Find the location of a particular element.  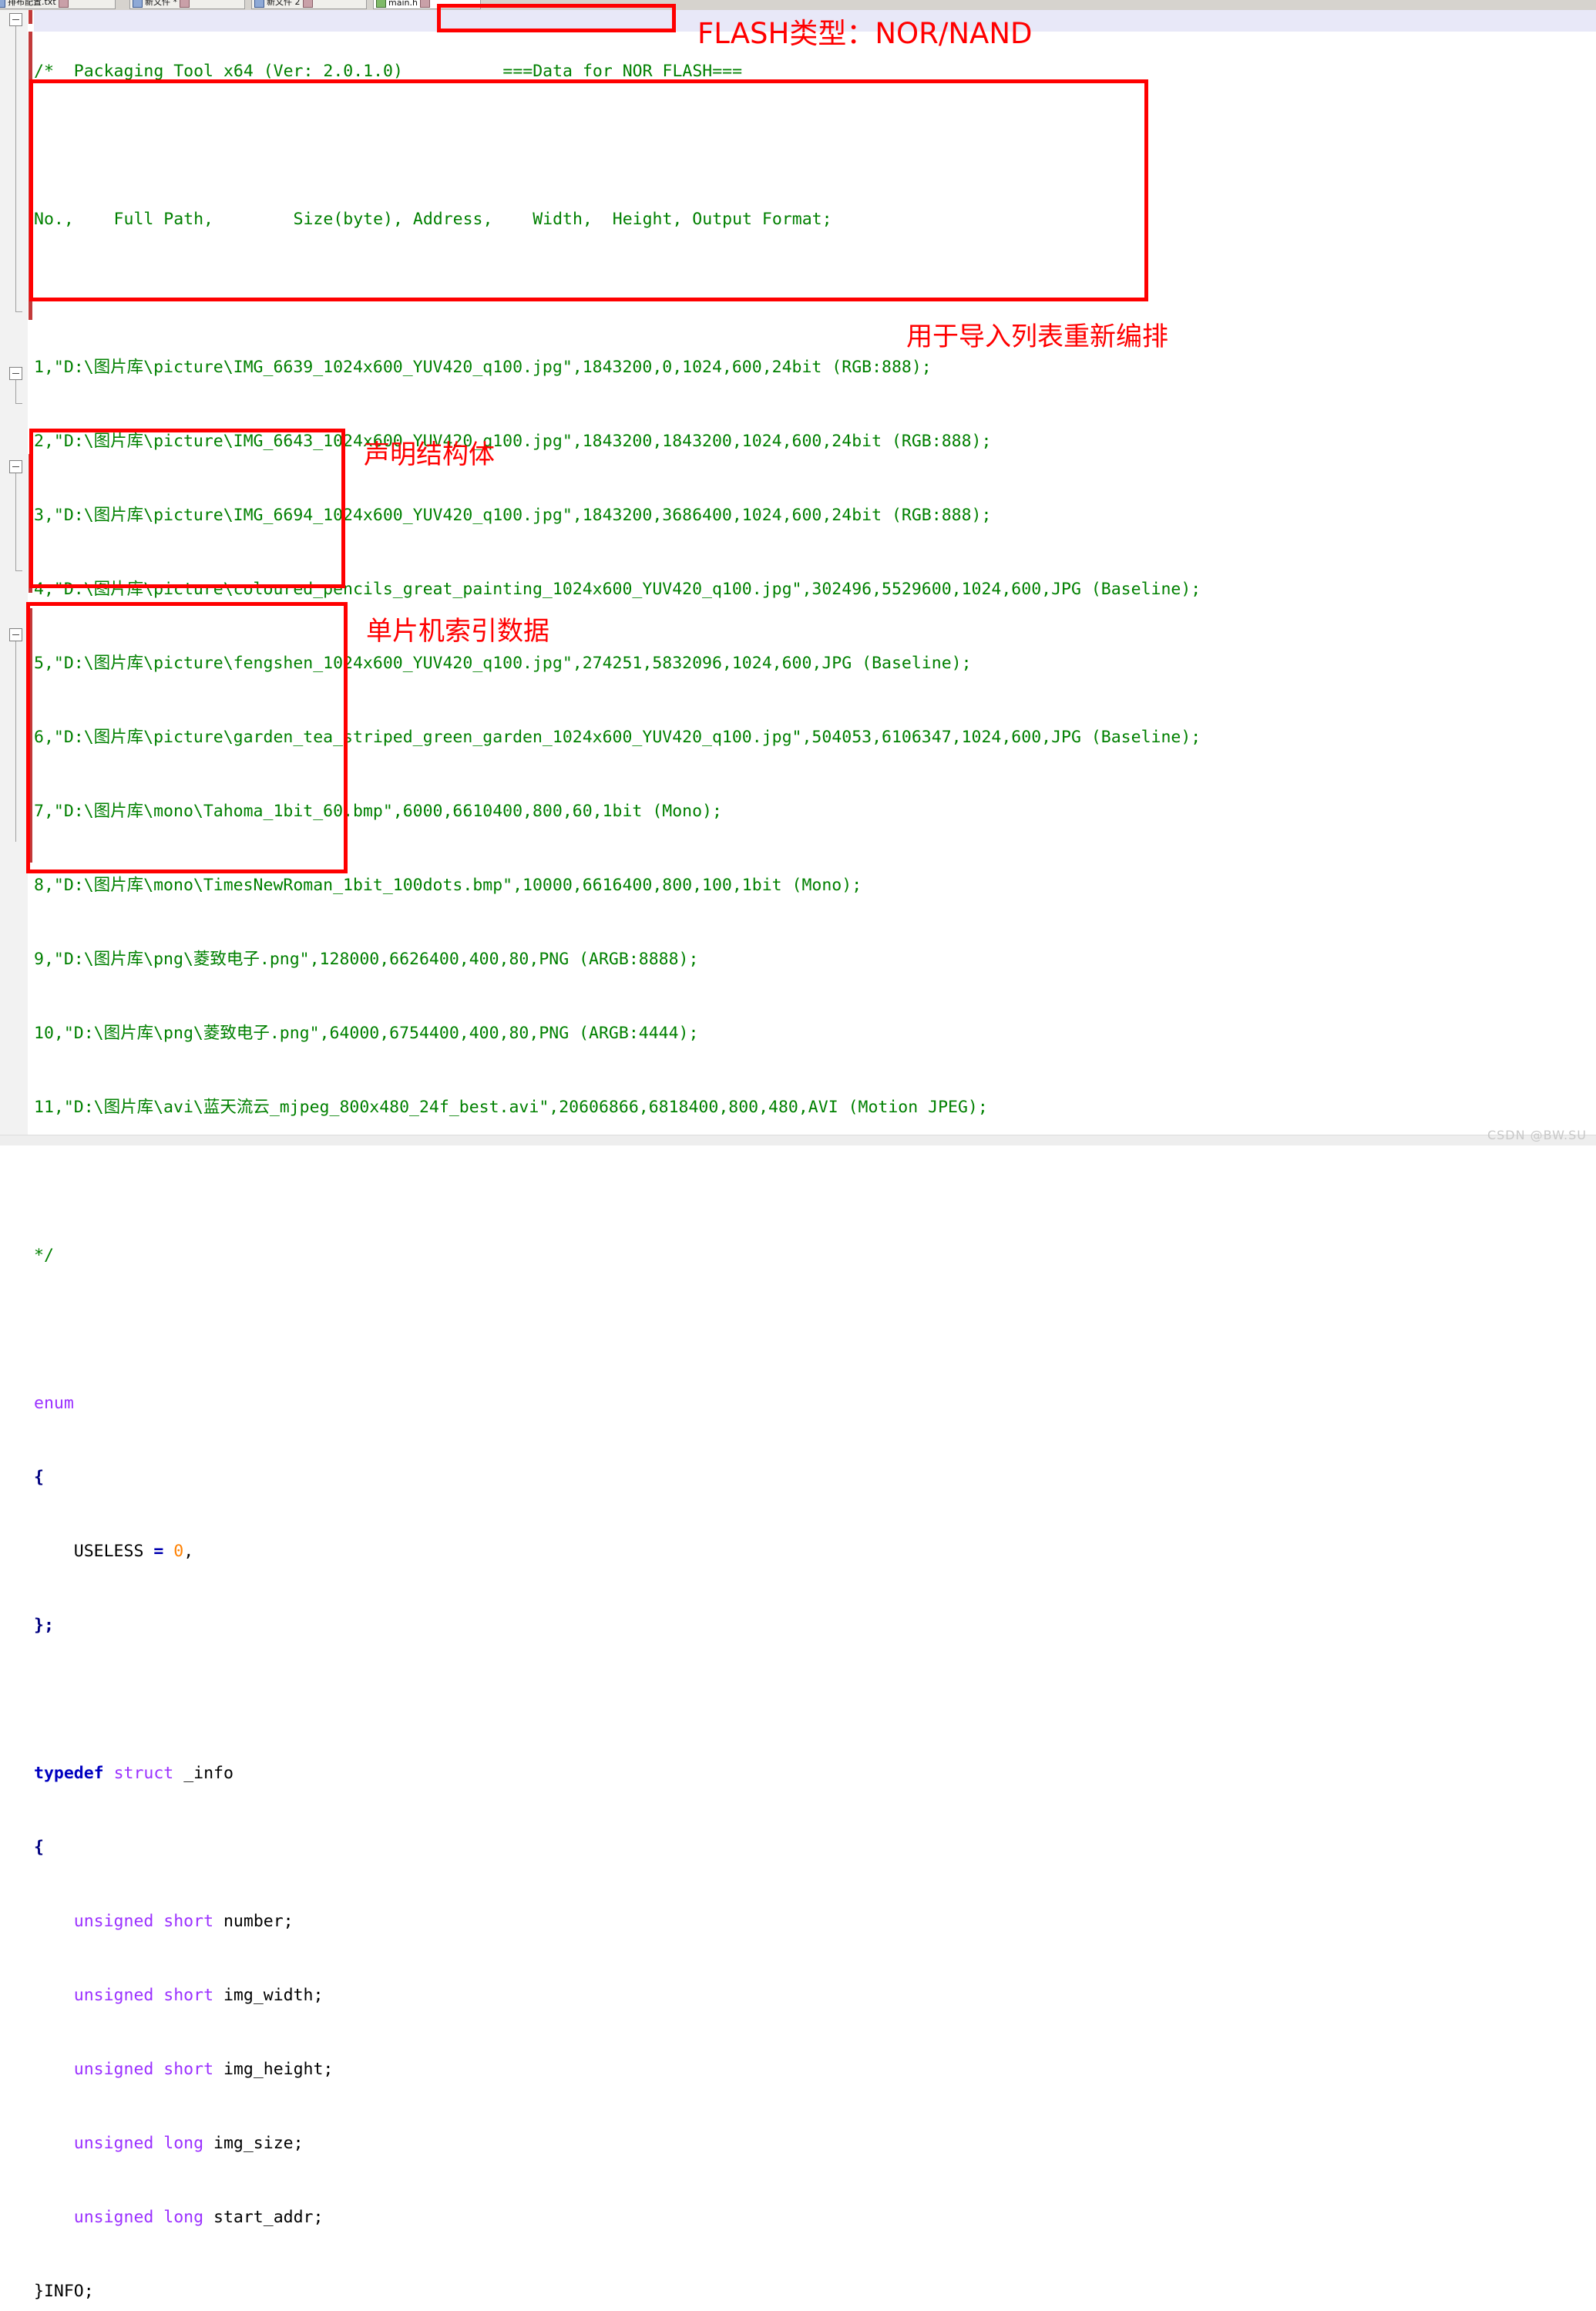

struct-tag: _info is located at coordinates (209, 1773).